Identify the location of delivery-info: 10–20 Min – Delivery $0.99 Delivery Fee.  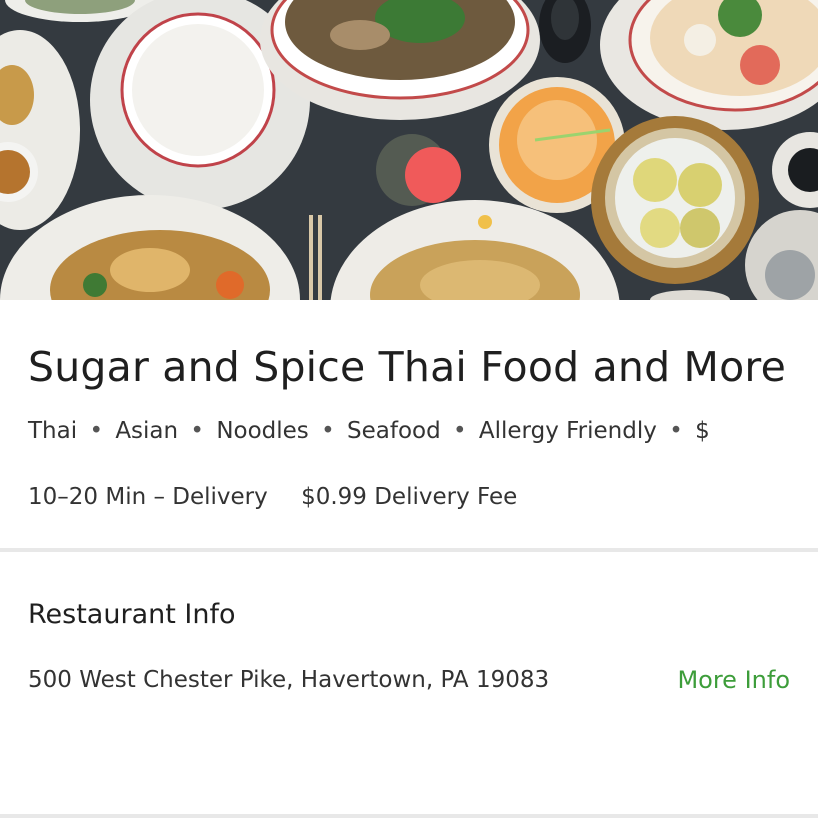
(409, 497).